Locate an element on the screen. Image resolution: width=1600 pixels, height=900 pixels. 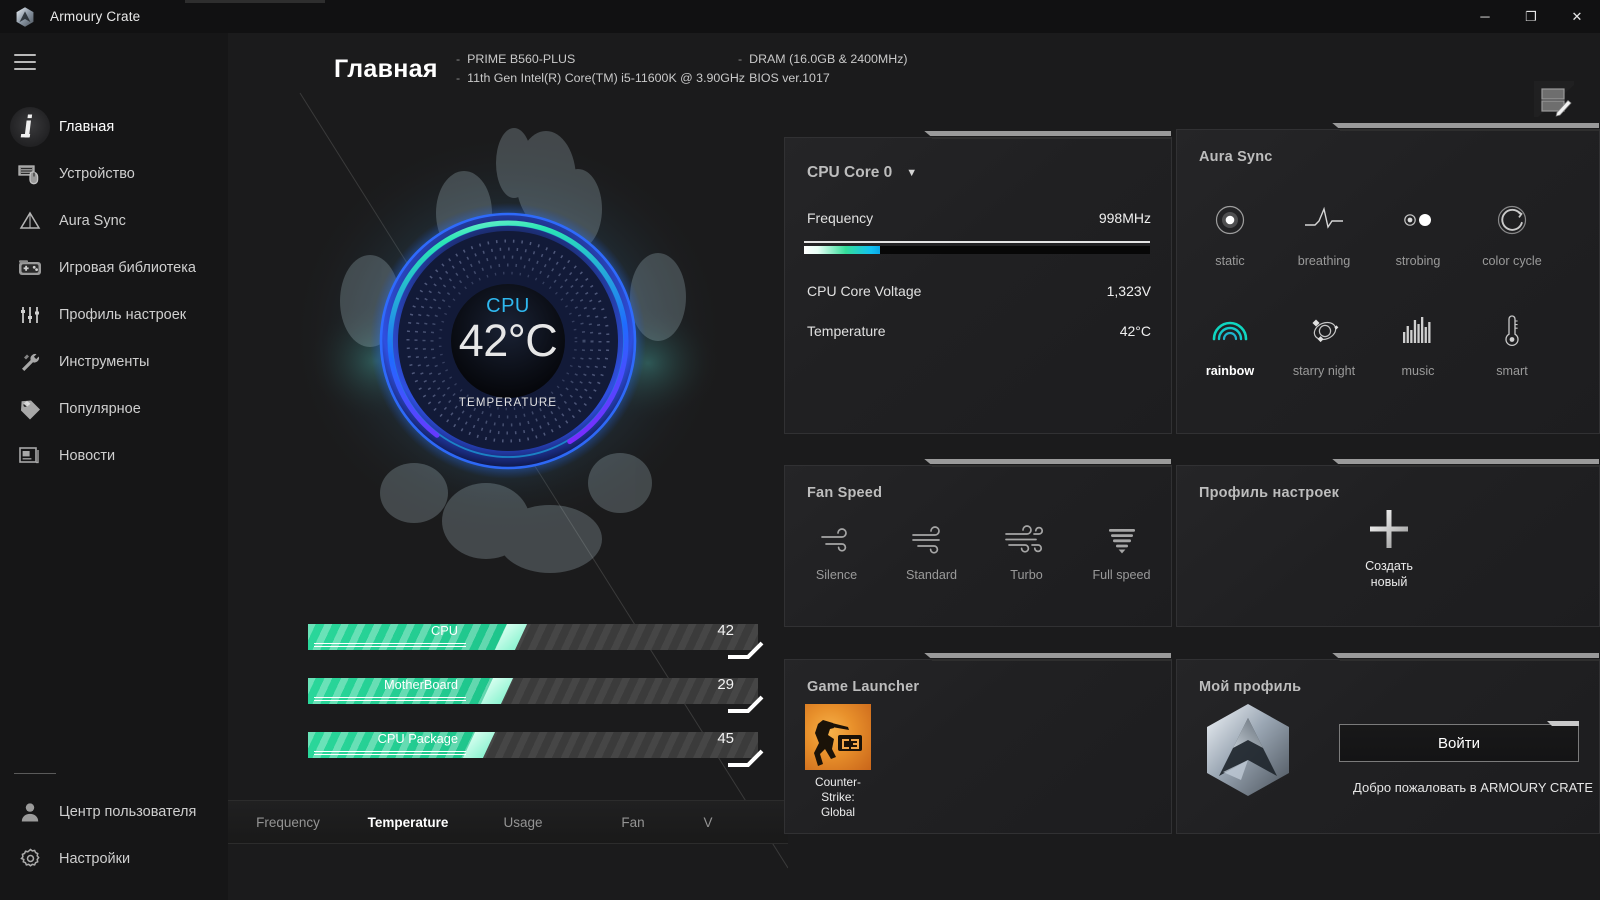
close-button: ✕ is located at coordinates (1577, 16).